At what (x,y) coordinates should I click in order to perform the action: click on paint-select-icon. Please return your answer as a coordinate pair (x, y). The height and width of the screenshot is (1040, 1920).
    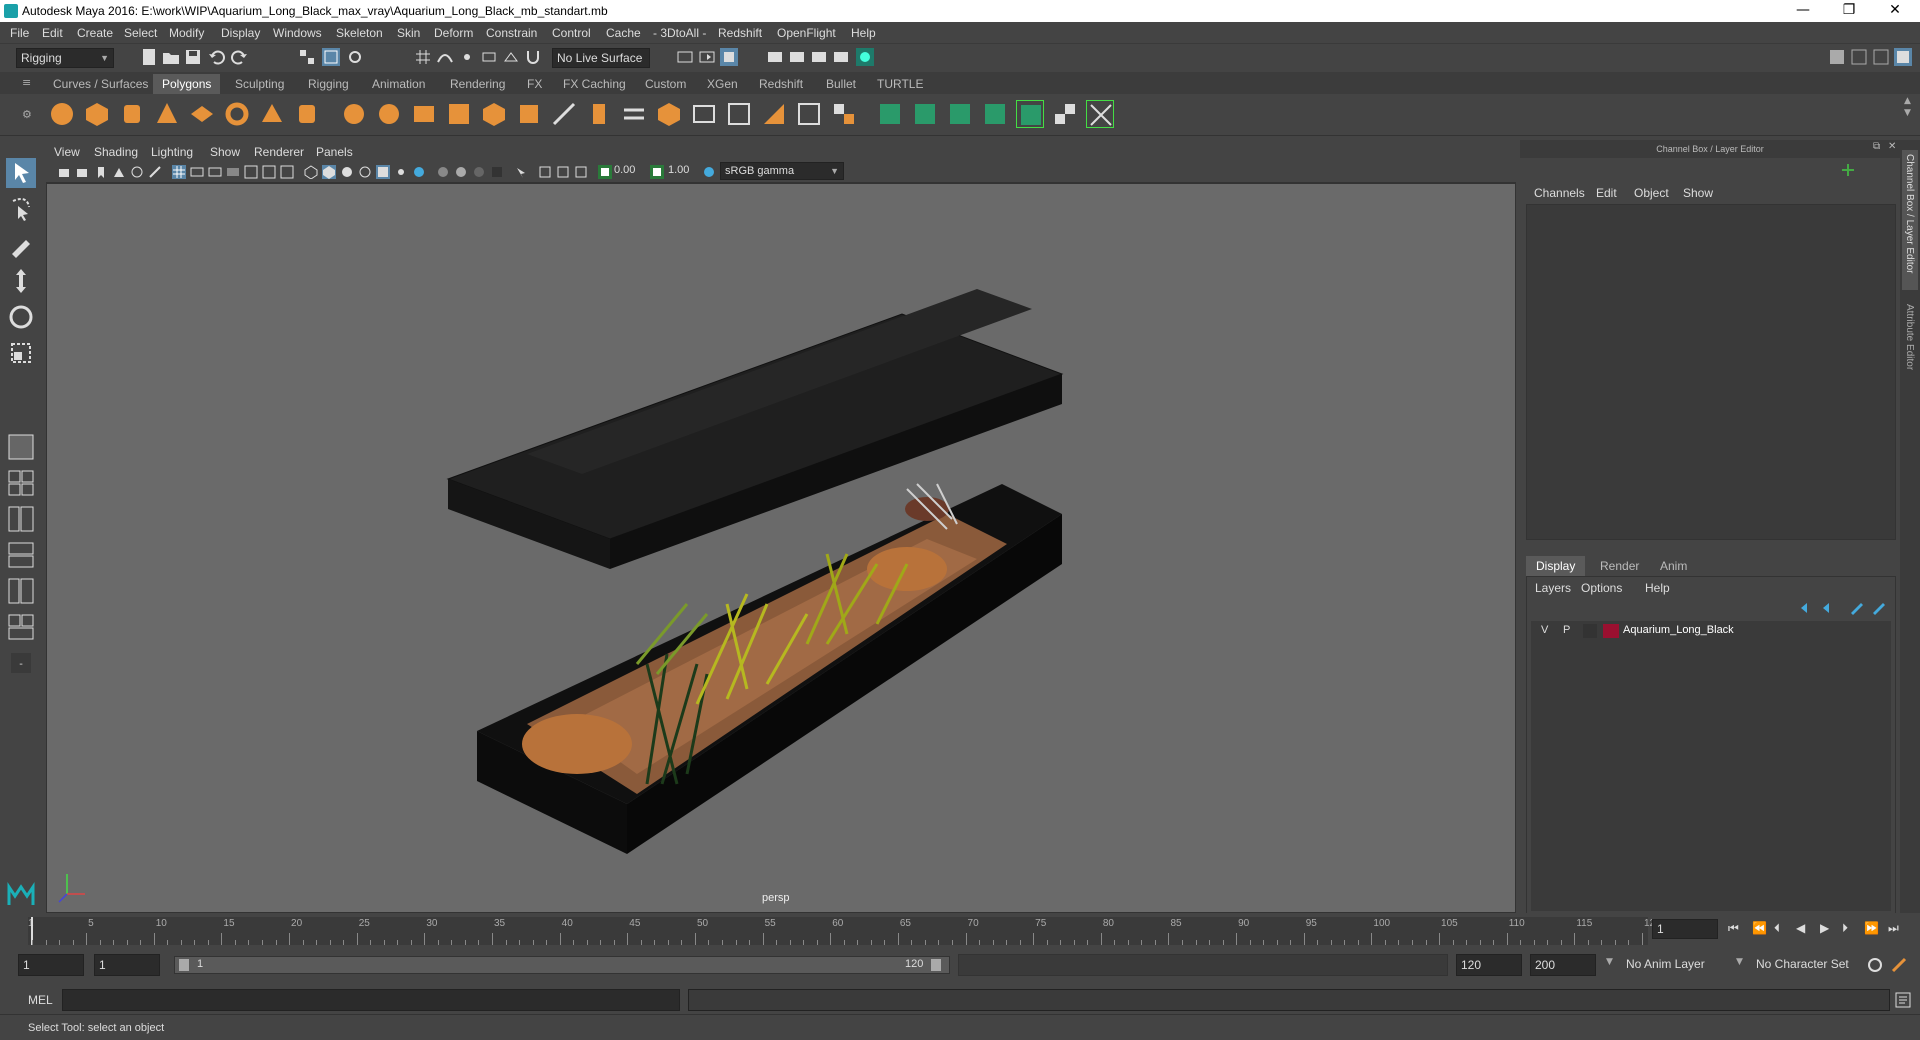
    Looking at the image, I should click on (21, 245).